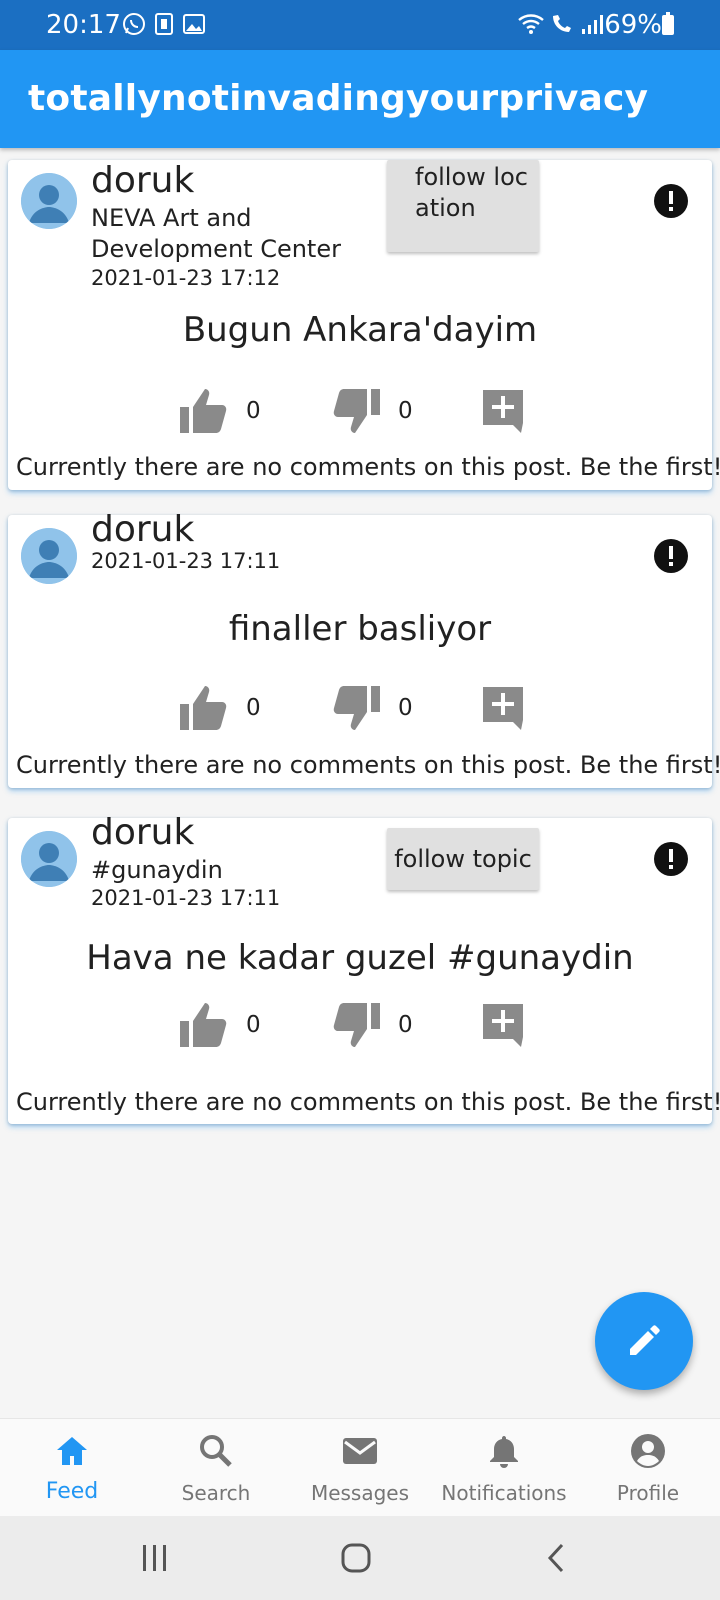  Describe the element at coordinates (360, 629) in the screenshot. I see `post-text: finaller basliyor` at that location.